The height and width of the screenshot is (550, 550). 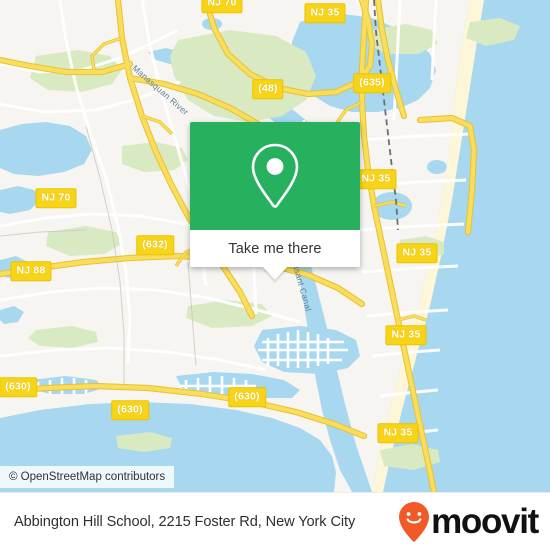 I want to click on shield-nj88: NJ 88, so click(x=31, y=271).